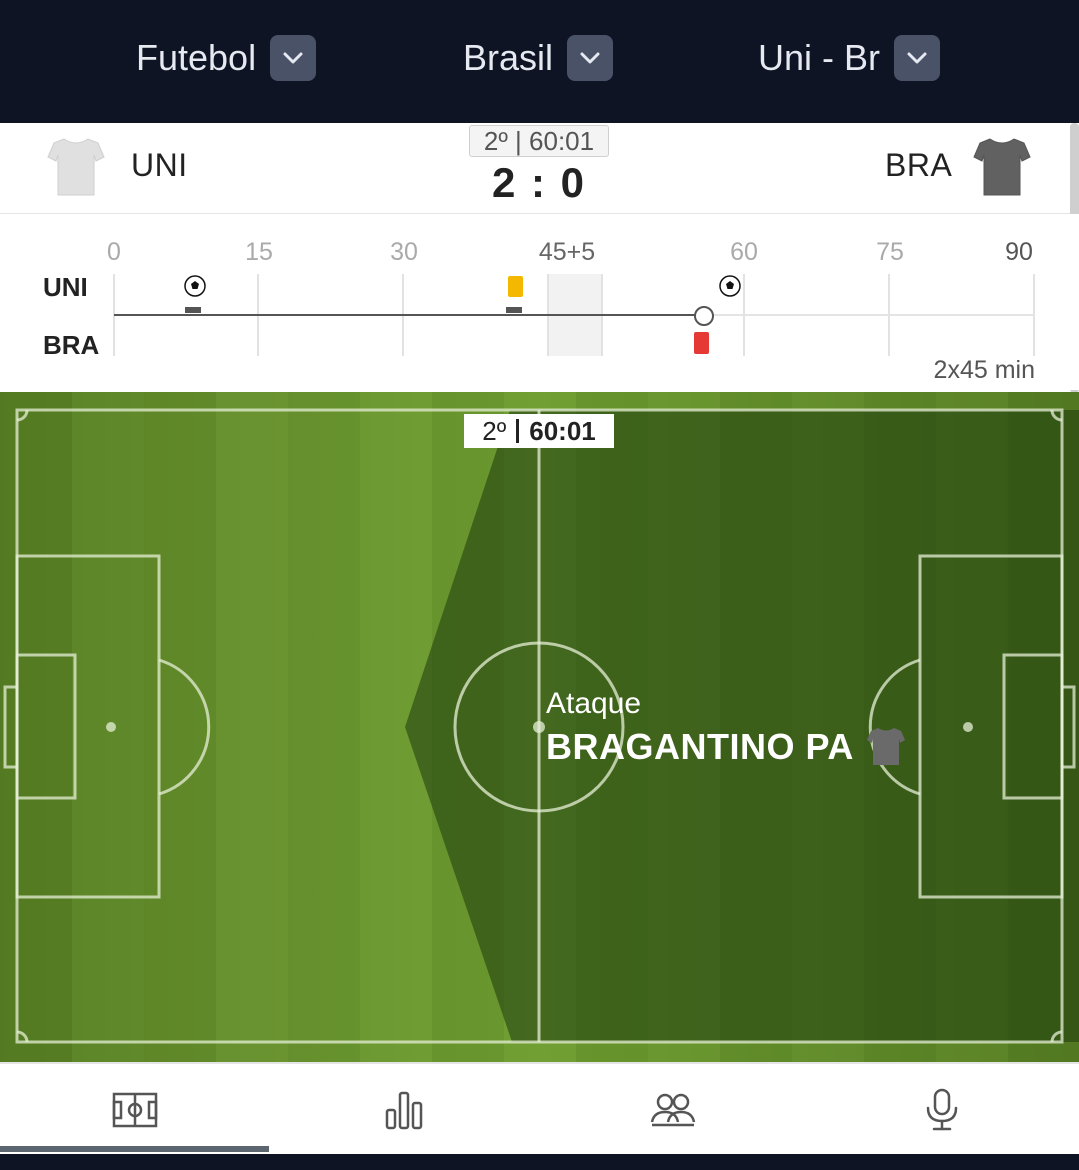  What do you see at coordinates (567, 252) in the screenshot?
I see `timeline-tick: 45+5` at bounding box center [567, 252].